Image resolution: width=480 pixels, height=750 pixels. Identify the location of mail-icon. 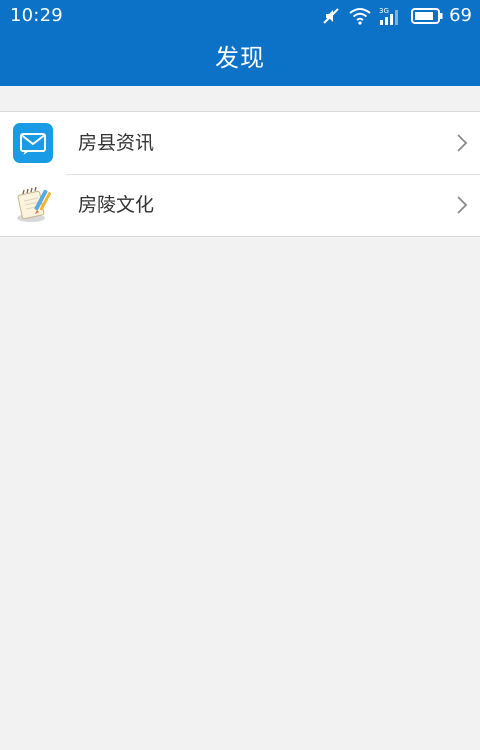
(33, 143).